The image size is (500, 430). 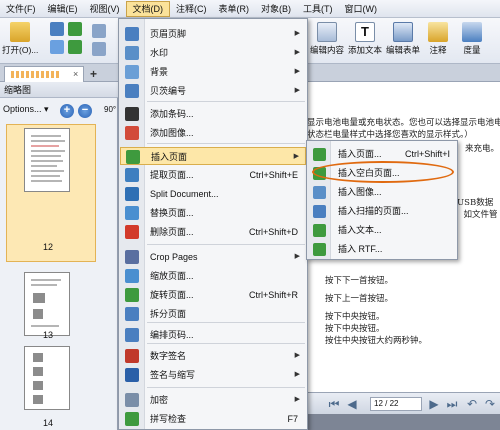 I want to click on back-view-icon: ↶, so click(x=472, y=404).